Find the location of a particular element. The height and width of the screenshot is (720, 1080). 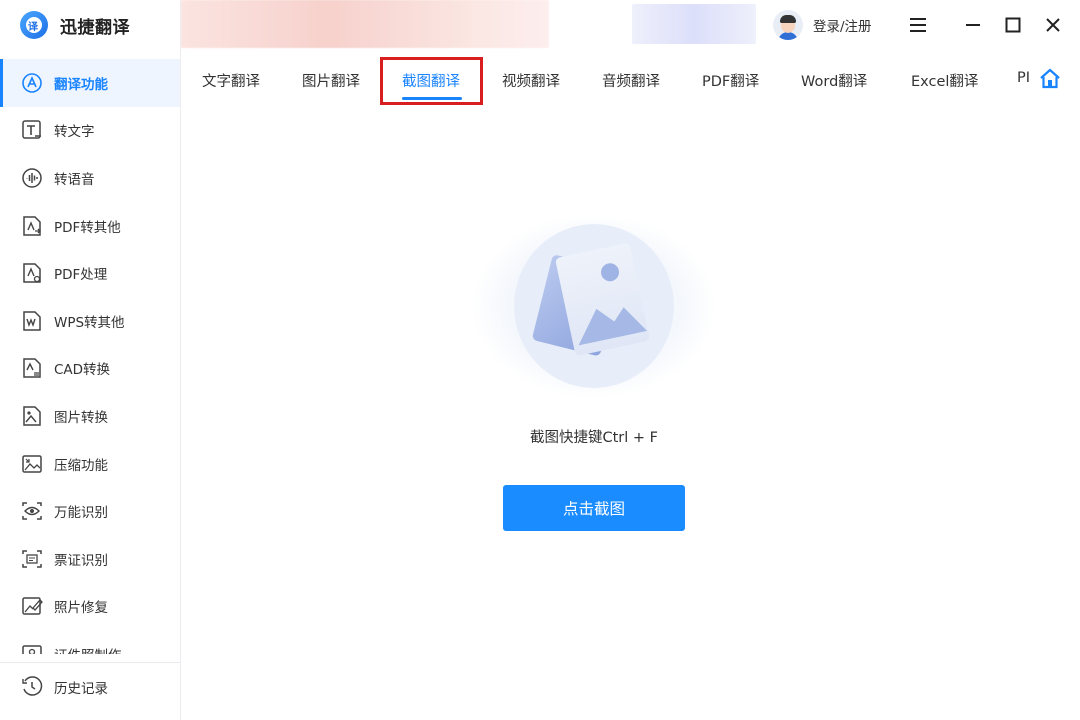

close-button is located at coordinates (1053, 25).